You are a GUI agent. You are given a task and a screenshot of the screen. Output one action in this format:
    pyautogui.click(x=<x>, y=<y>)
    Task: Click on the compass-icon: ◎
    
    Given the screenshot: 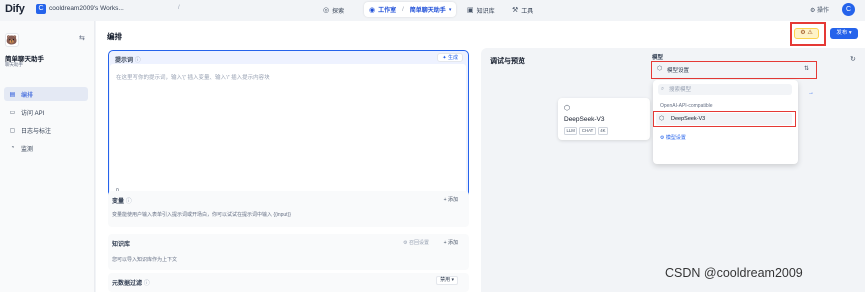 What is the action you would take?
    pyautogui.click(x=326, y=10)
    